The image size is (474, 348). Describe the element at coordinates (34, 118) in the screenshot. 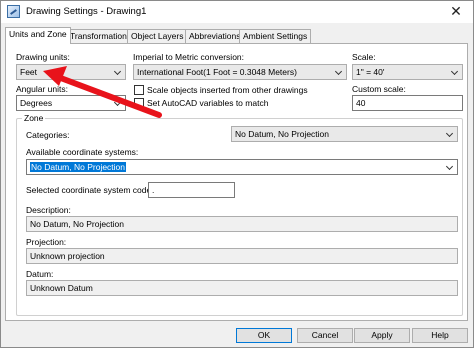

I see `zone-group-title: Zone` at that location.